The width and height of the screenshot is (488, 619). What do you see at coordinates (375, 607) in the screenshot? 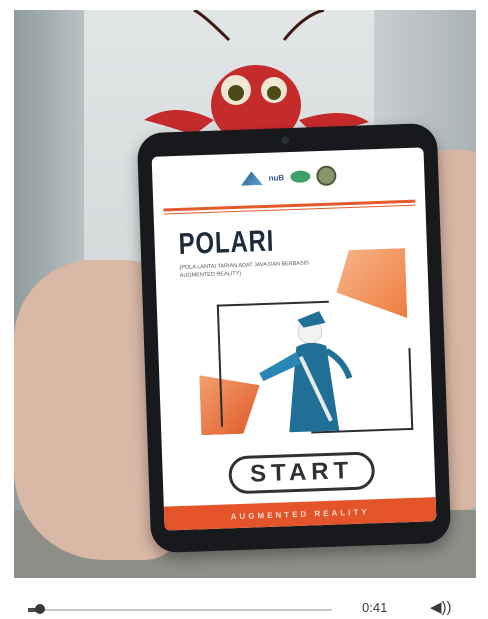
I see `playback-time: 0:41` at bounding box center [375, 607].